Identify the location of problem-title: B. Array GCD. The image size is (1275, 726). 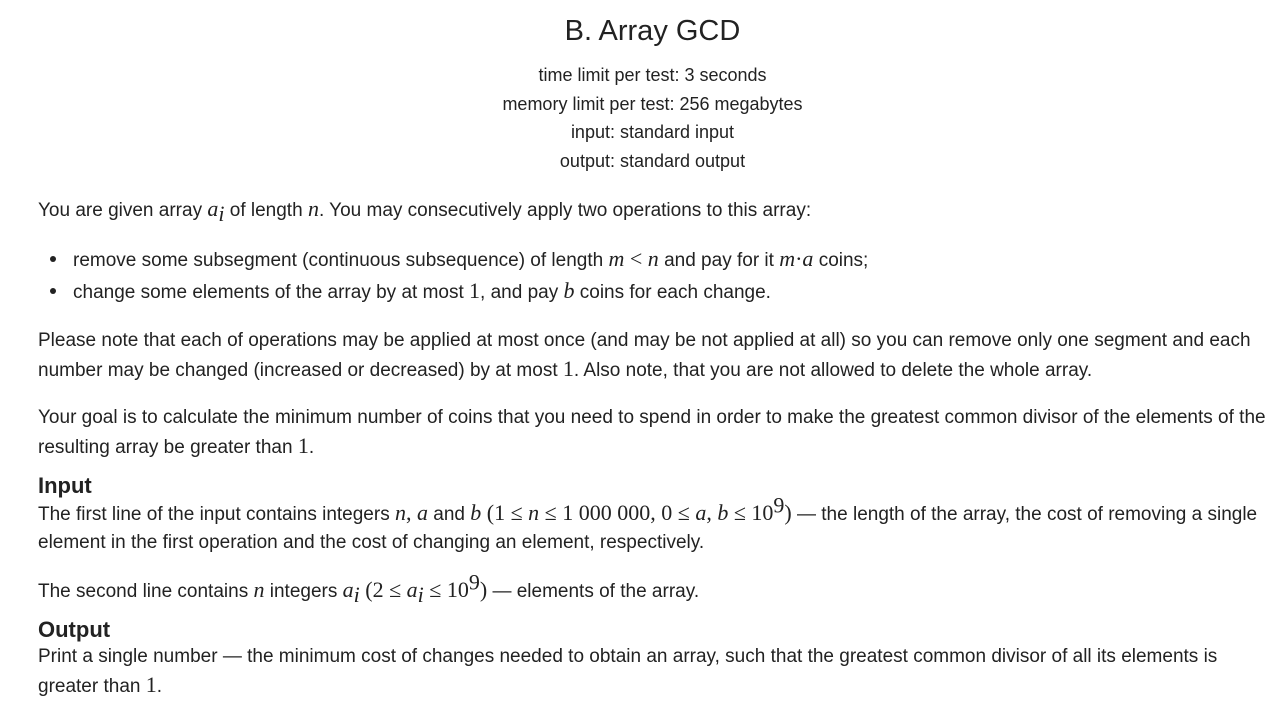
(652, 31).